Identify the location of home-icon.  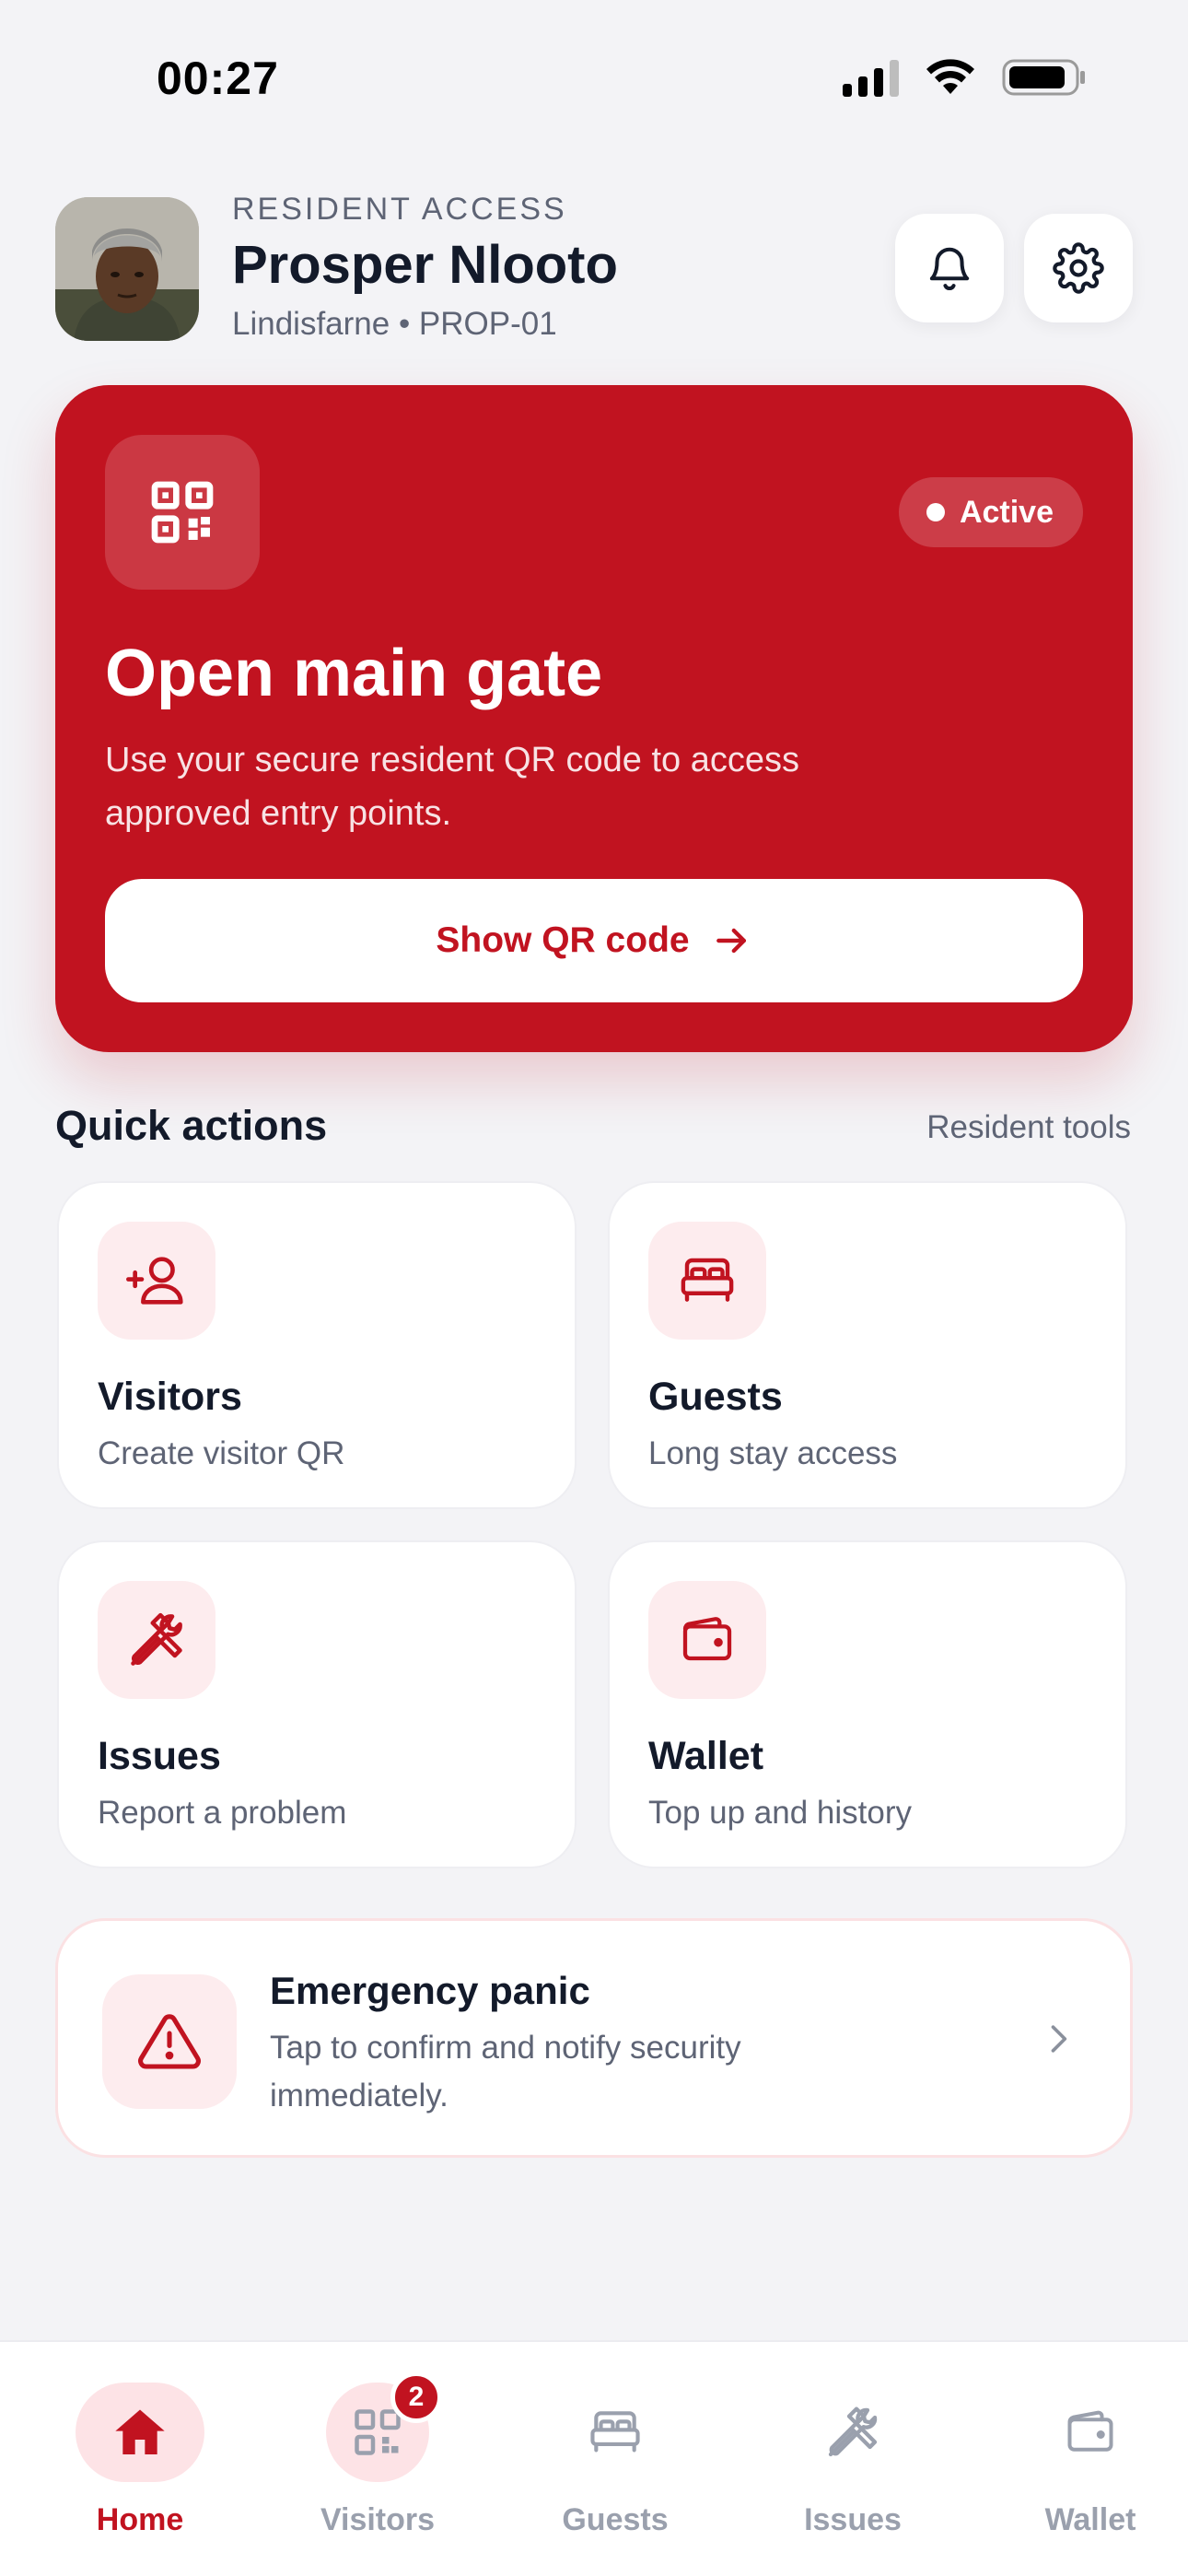
(140, 2431).